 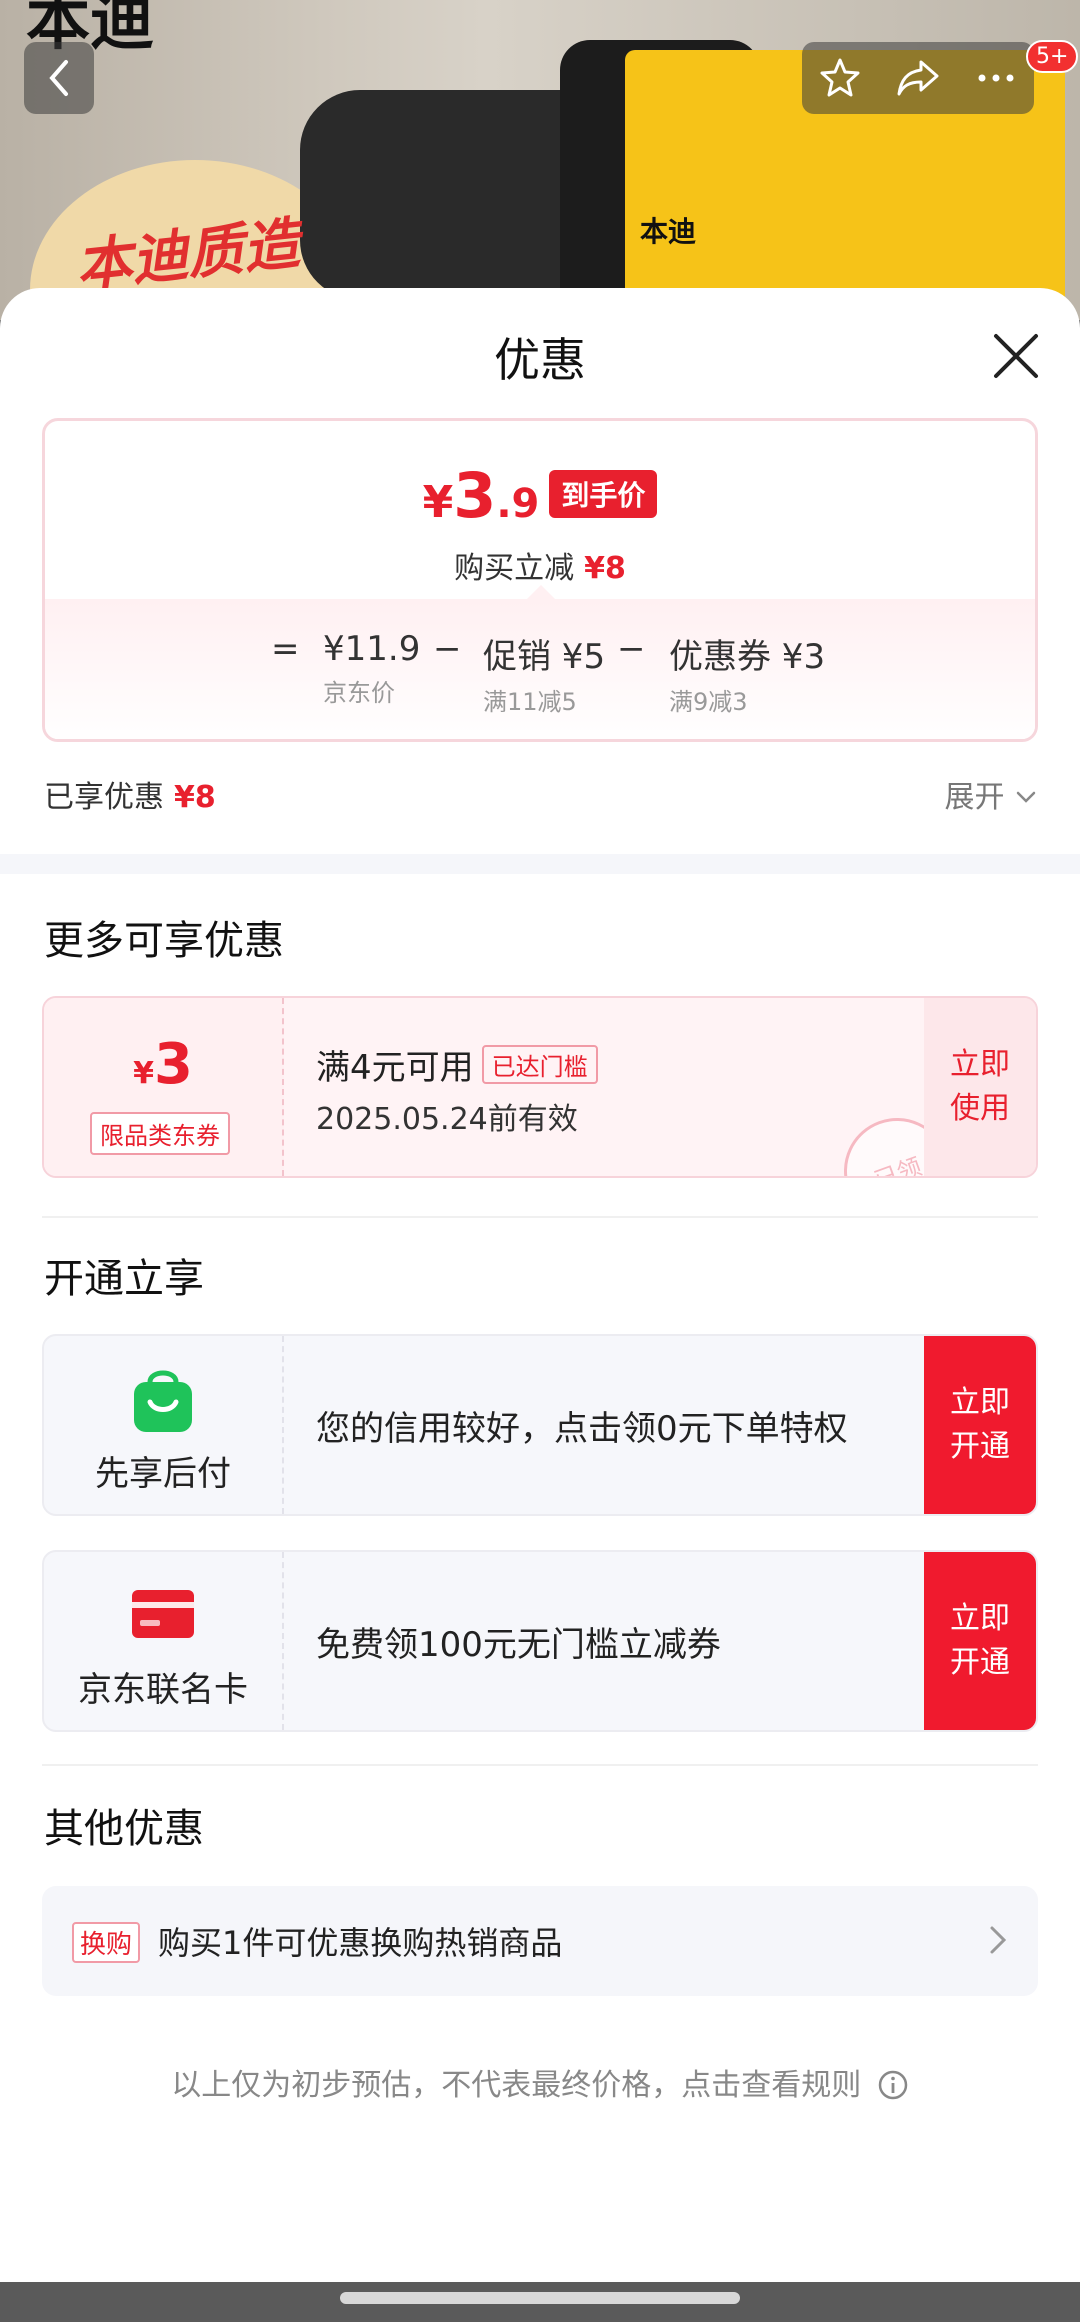 I want to click on back-button, so click(x=59, y=78).